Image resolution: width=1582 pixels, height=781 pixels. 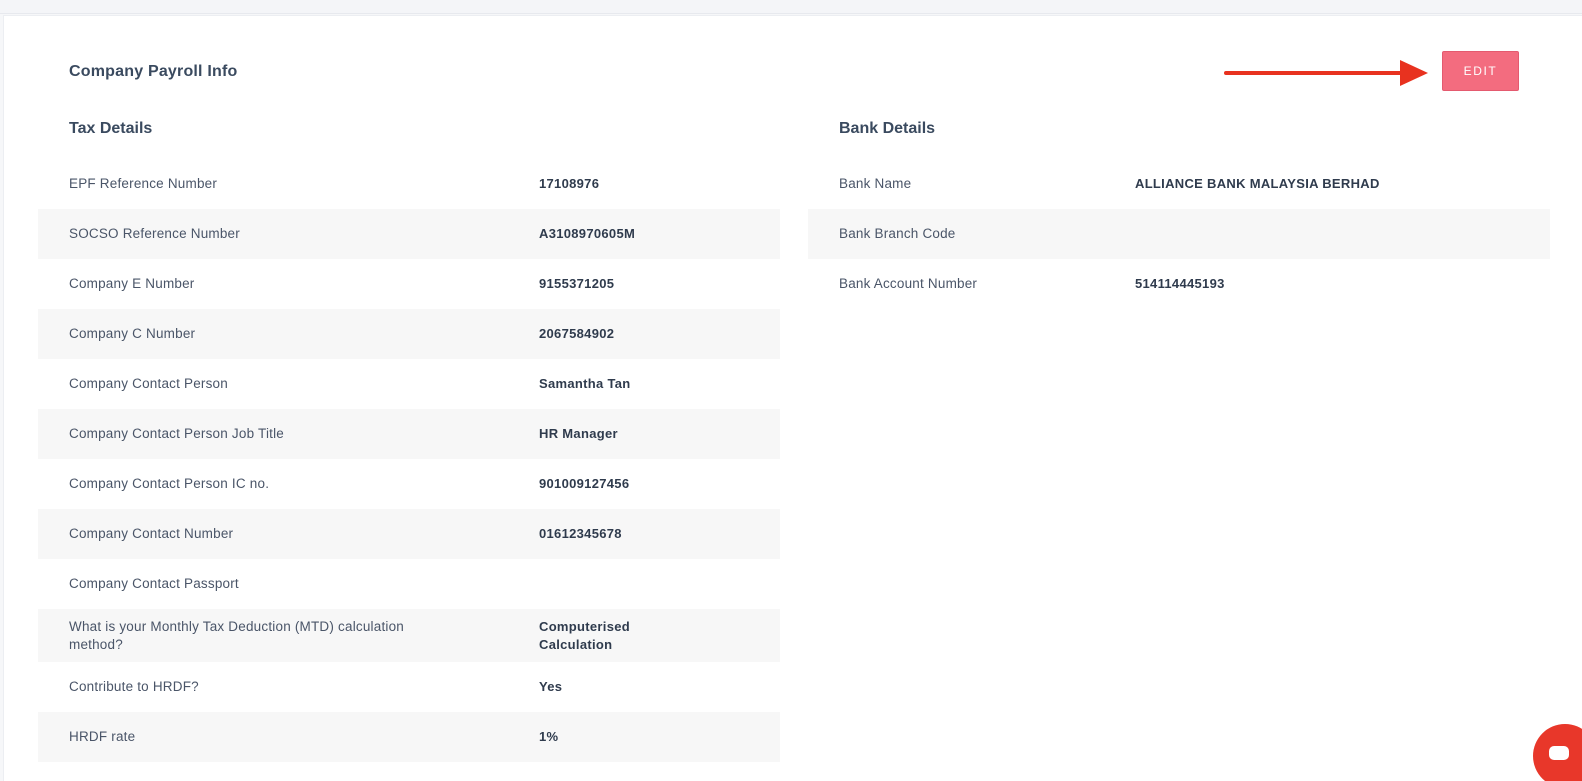 What do you see at coordinates (132, 283) in the screenshot?
I see `row-label: Company E Number` at bounding box center [132, 283].